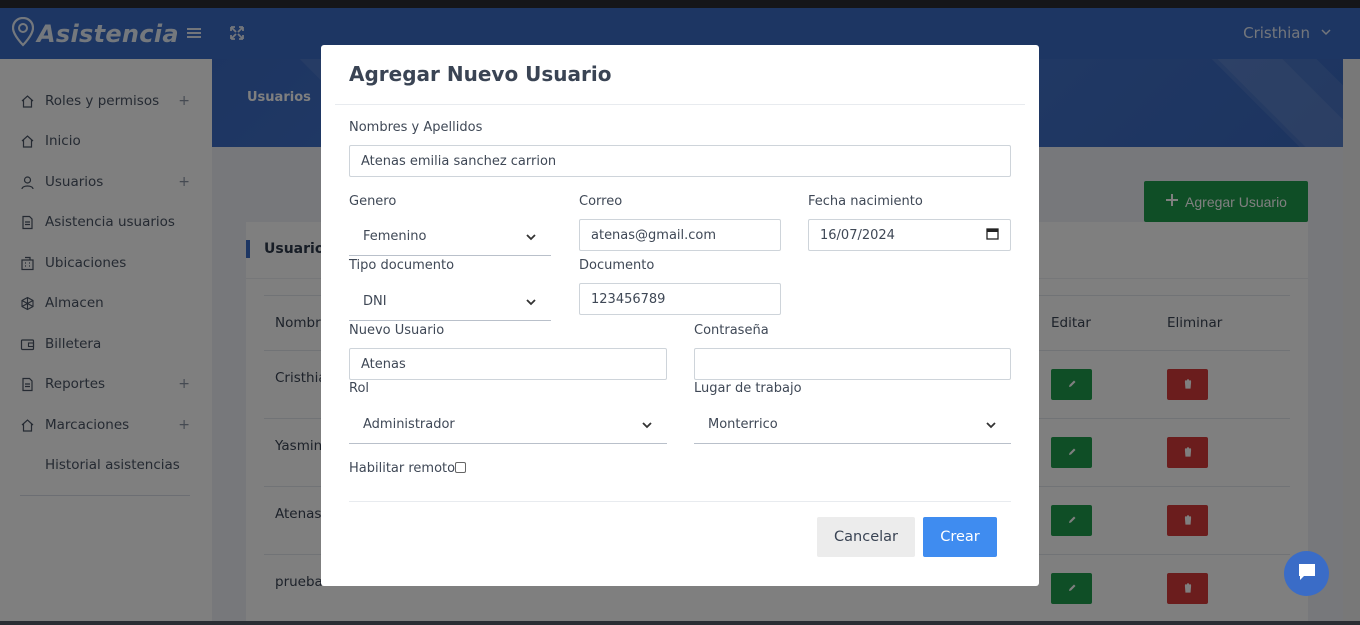  I want to click on birth-date-input: 16/07/2024, so click(909, 235).